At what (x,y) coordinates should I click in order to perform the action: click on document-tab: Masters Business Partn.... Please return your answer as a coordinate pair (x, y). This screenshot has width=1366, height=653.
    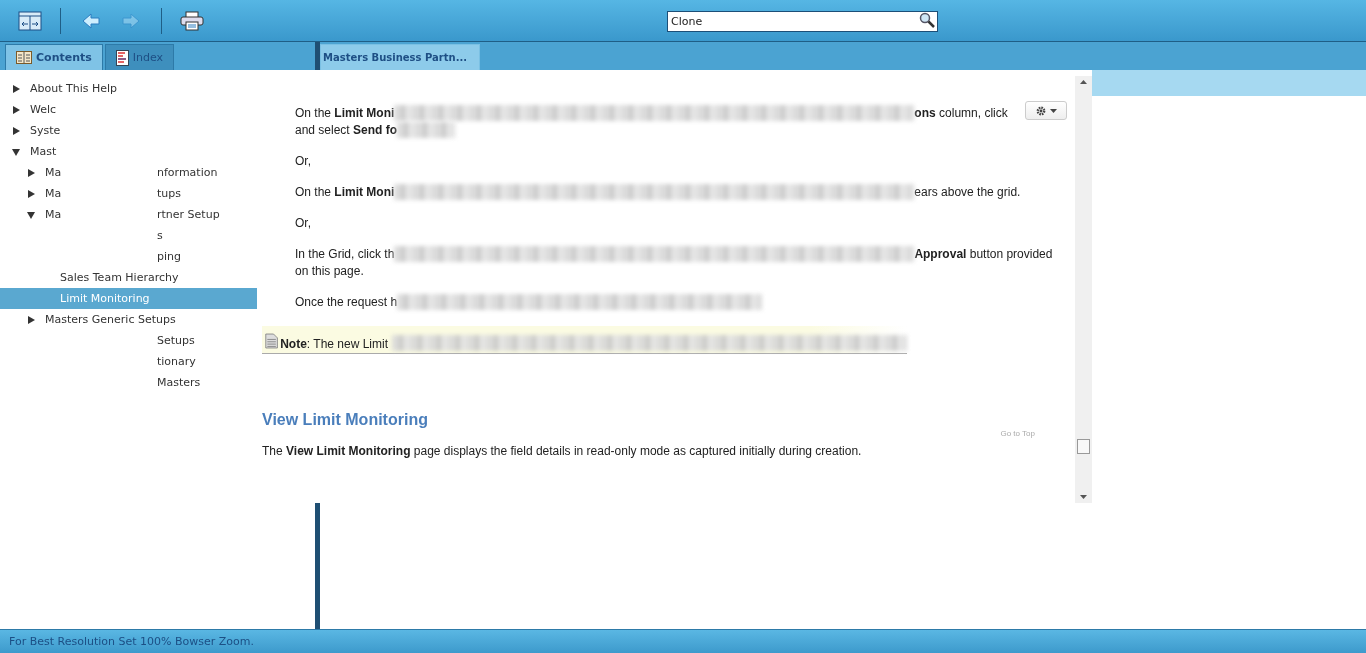
    Looking at the image, I should click on (400, 57).